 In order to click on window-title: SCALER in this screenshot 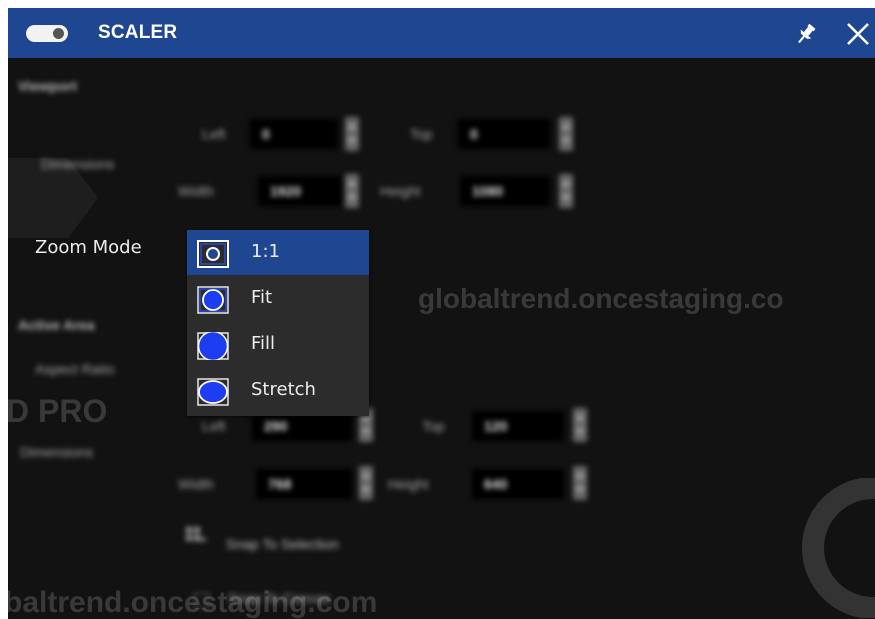, I will do `click(138, 32)`.